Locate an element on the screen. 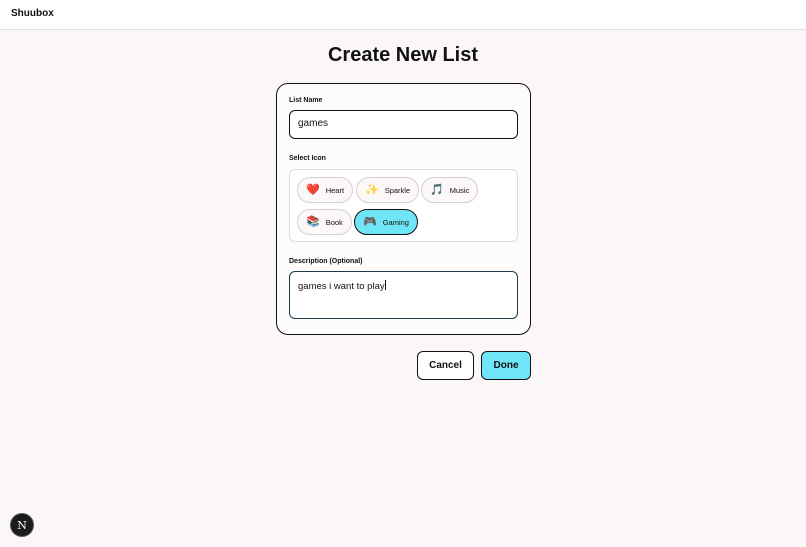 This screenshot has width=806, height=547. list-name-label: List Name is located at coordinates (306, 100).